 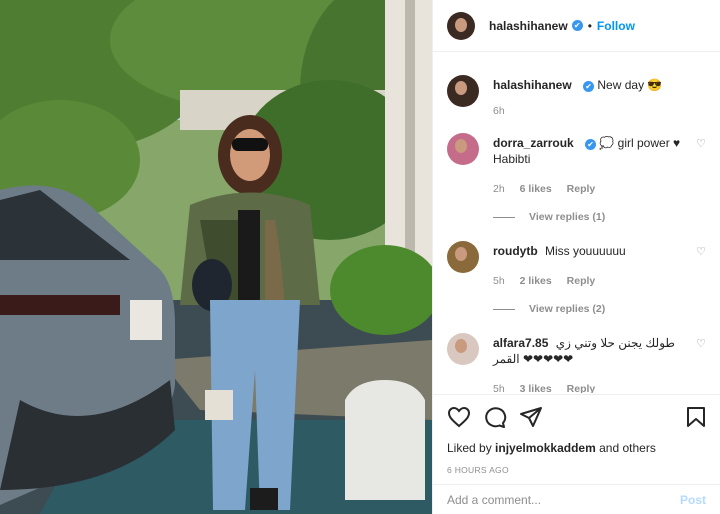 I want to click on comment-body: roudytb Miss youuuuuu 5h 2 likes Reply, so click(x=599, y=265).